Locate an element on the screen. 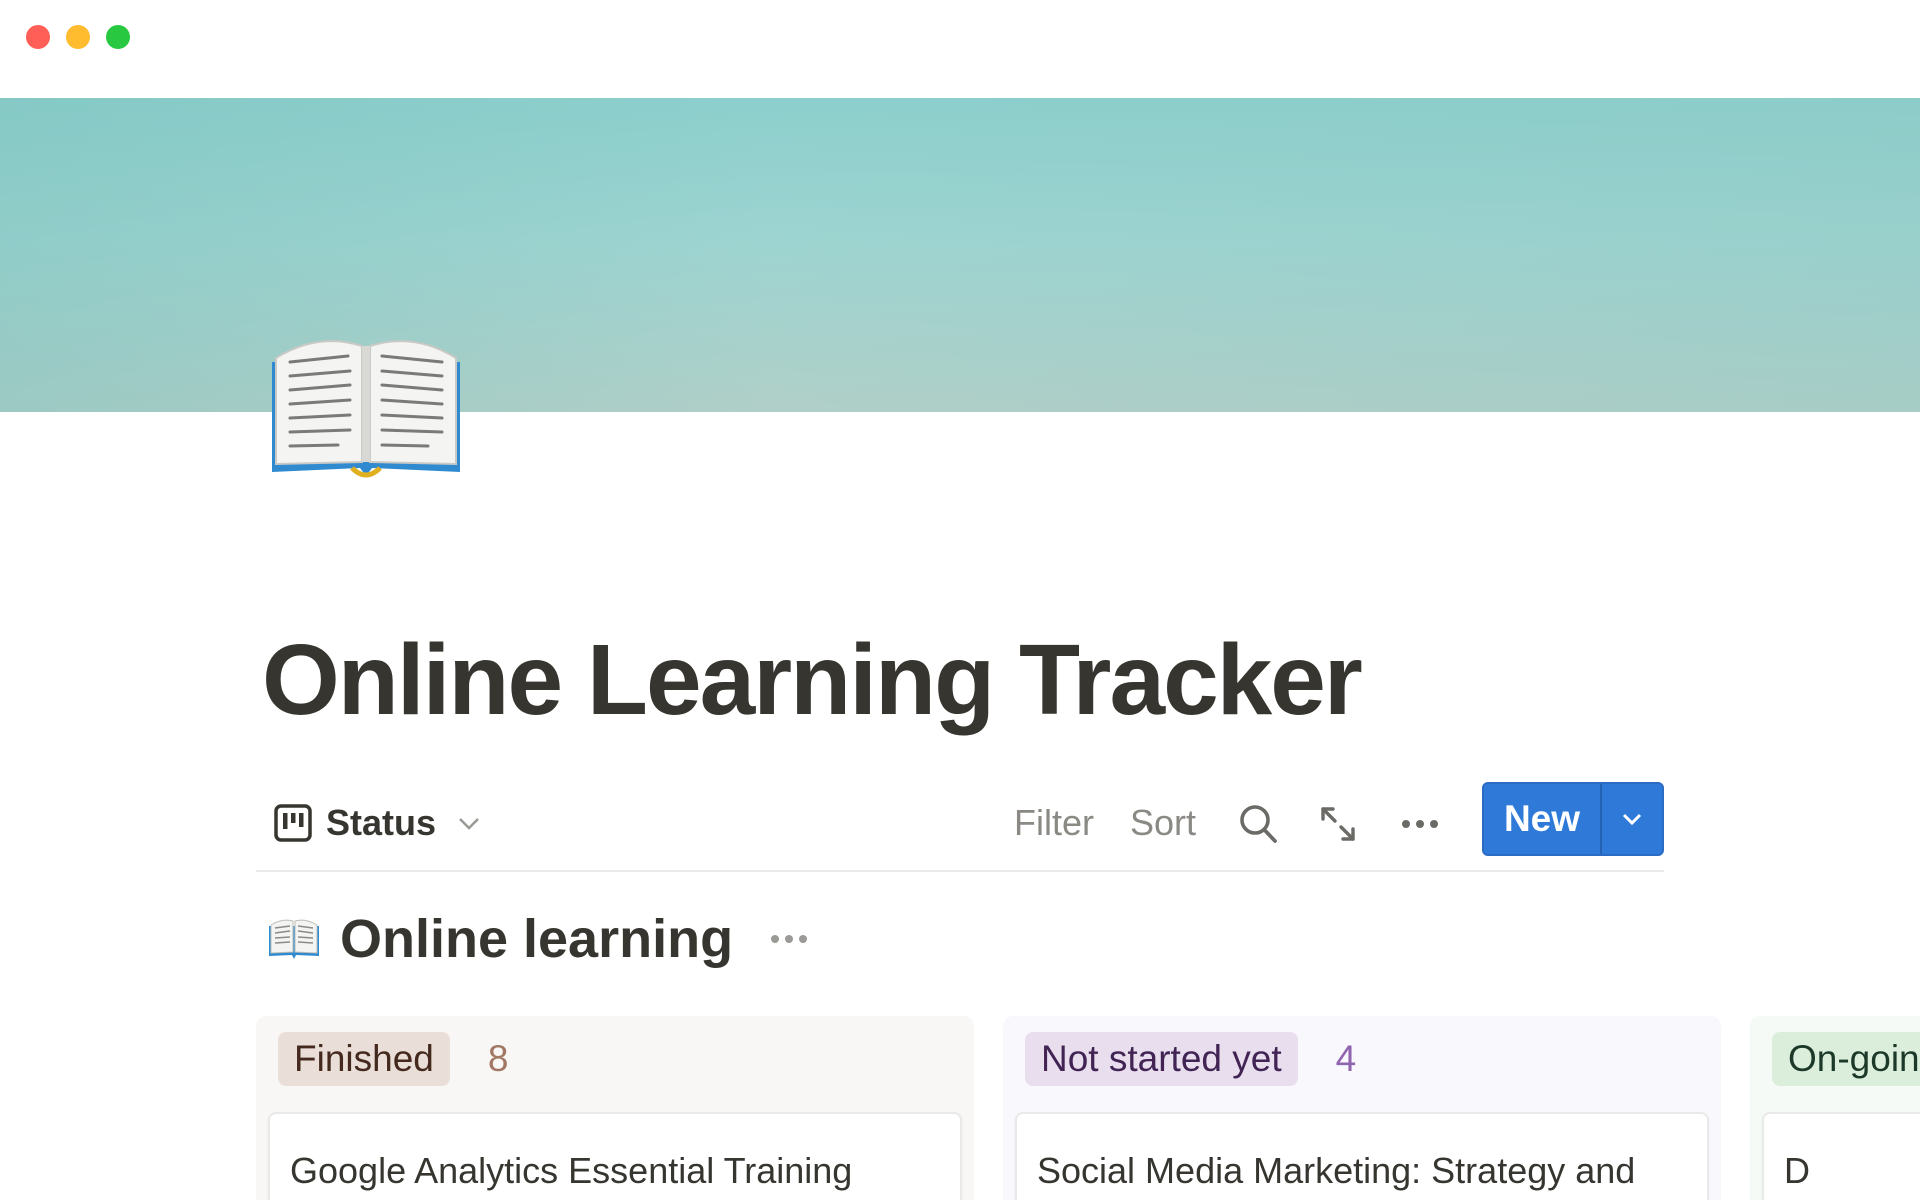 This screenshot has height=1200, width=1920. board-column-ongoing: On-goin D is located at coordinates (1835, 1108).